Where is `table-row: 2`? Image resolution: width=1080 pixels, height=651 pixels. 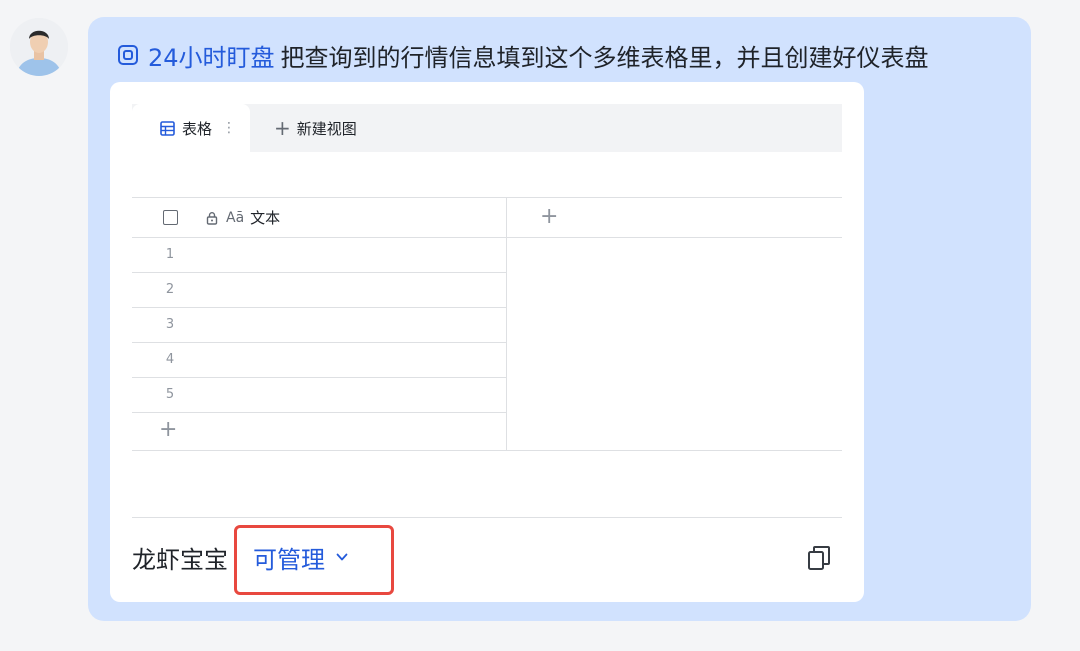 table-row: 2 is located at coordinates (319, 290).